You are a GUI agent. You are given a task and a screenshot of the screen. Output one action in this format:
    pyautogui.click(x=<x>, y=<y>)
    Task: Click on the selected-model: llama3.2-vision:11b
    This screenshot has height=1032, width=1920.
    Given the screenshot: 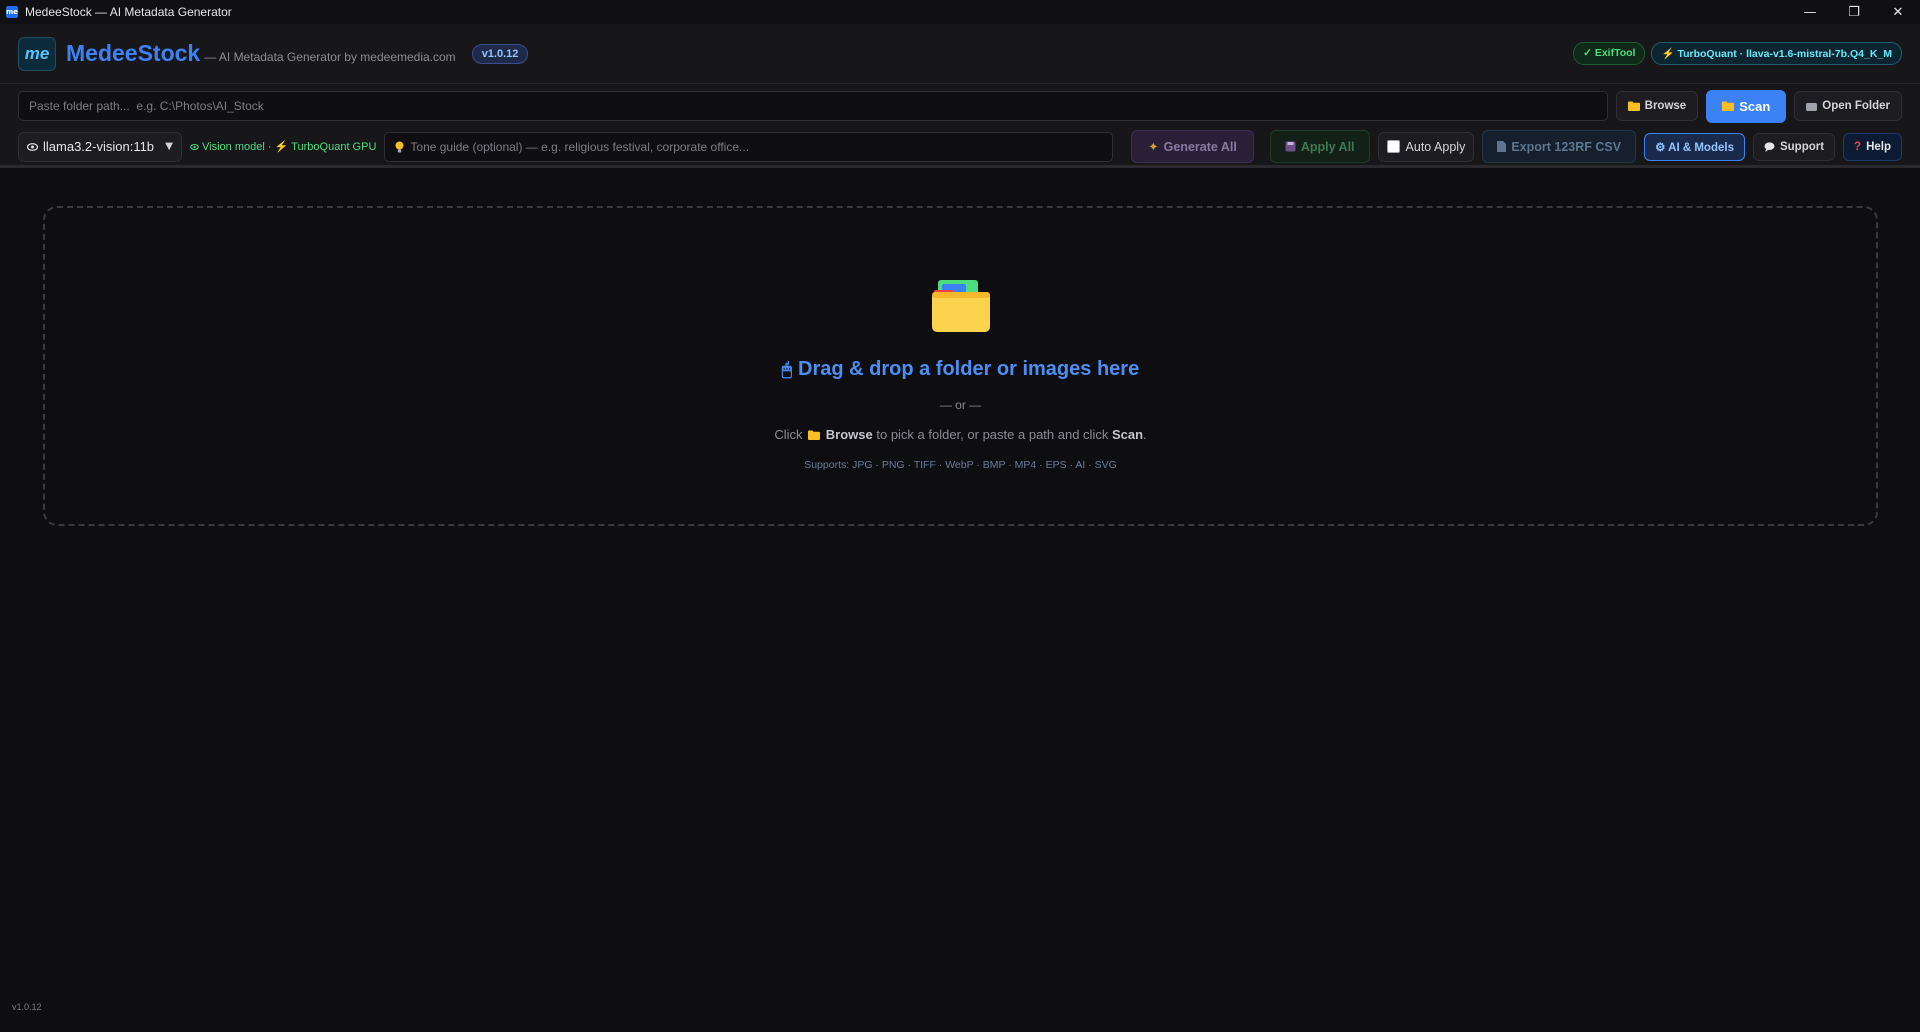 What is the action you would take?
    pyautogui.click(x=99, y=146)
    